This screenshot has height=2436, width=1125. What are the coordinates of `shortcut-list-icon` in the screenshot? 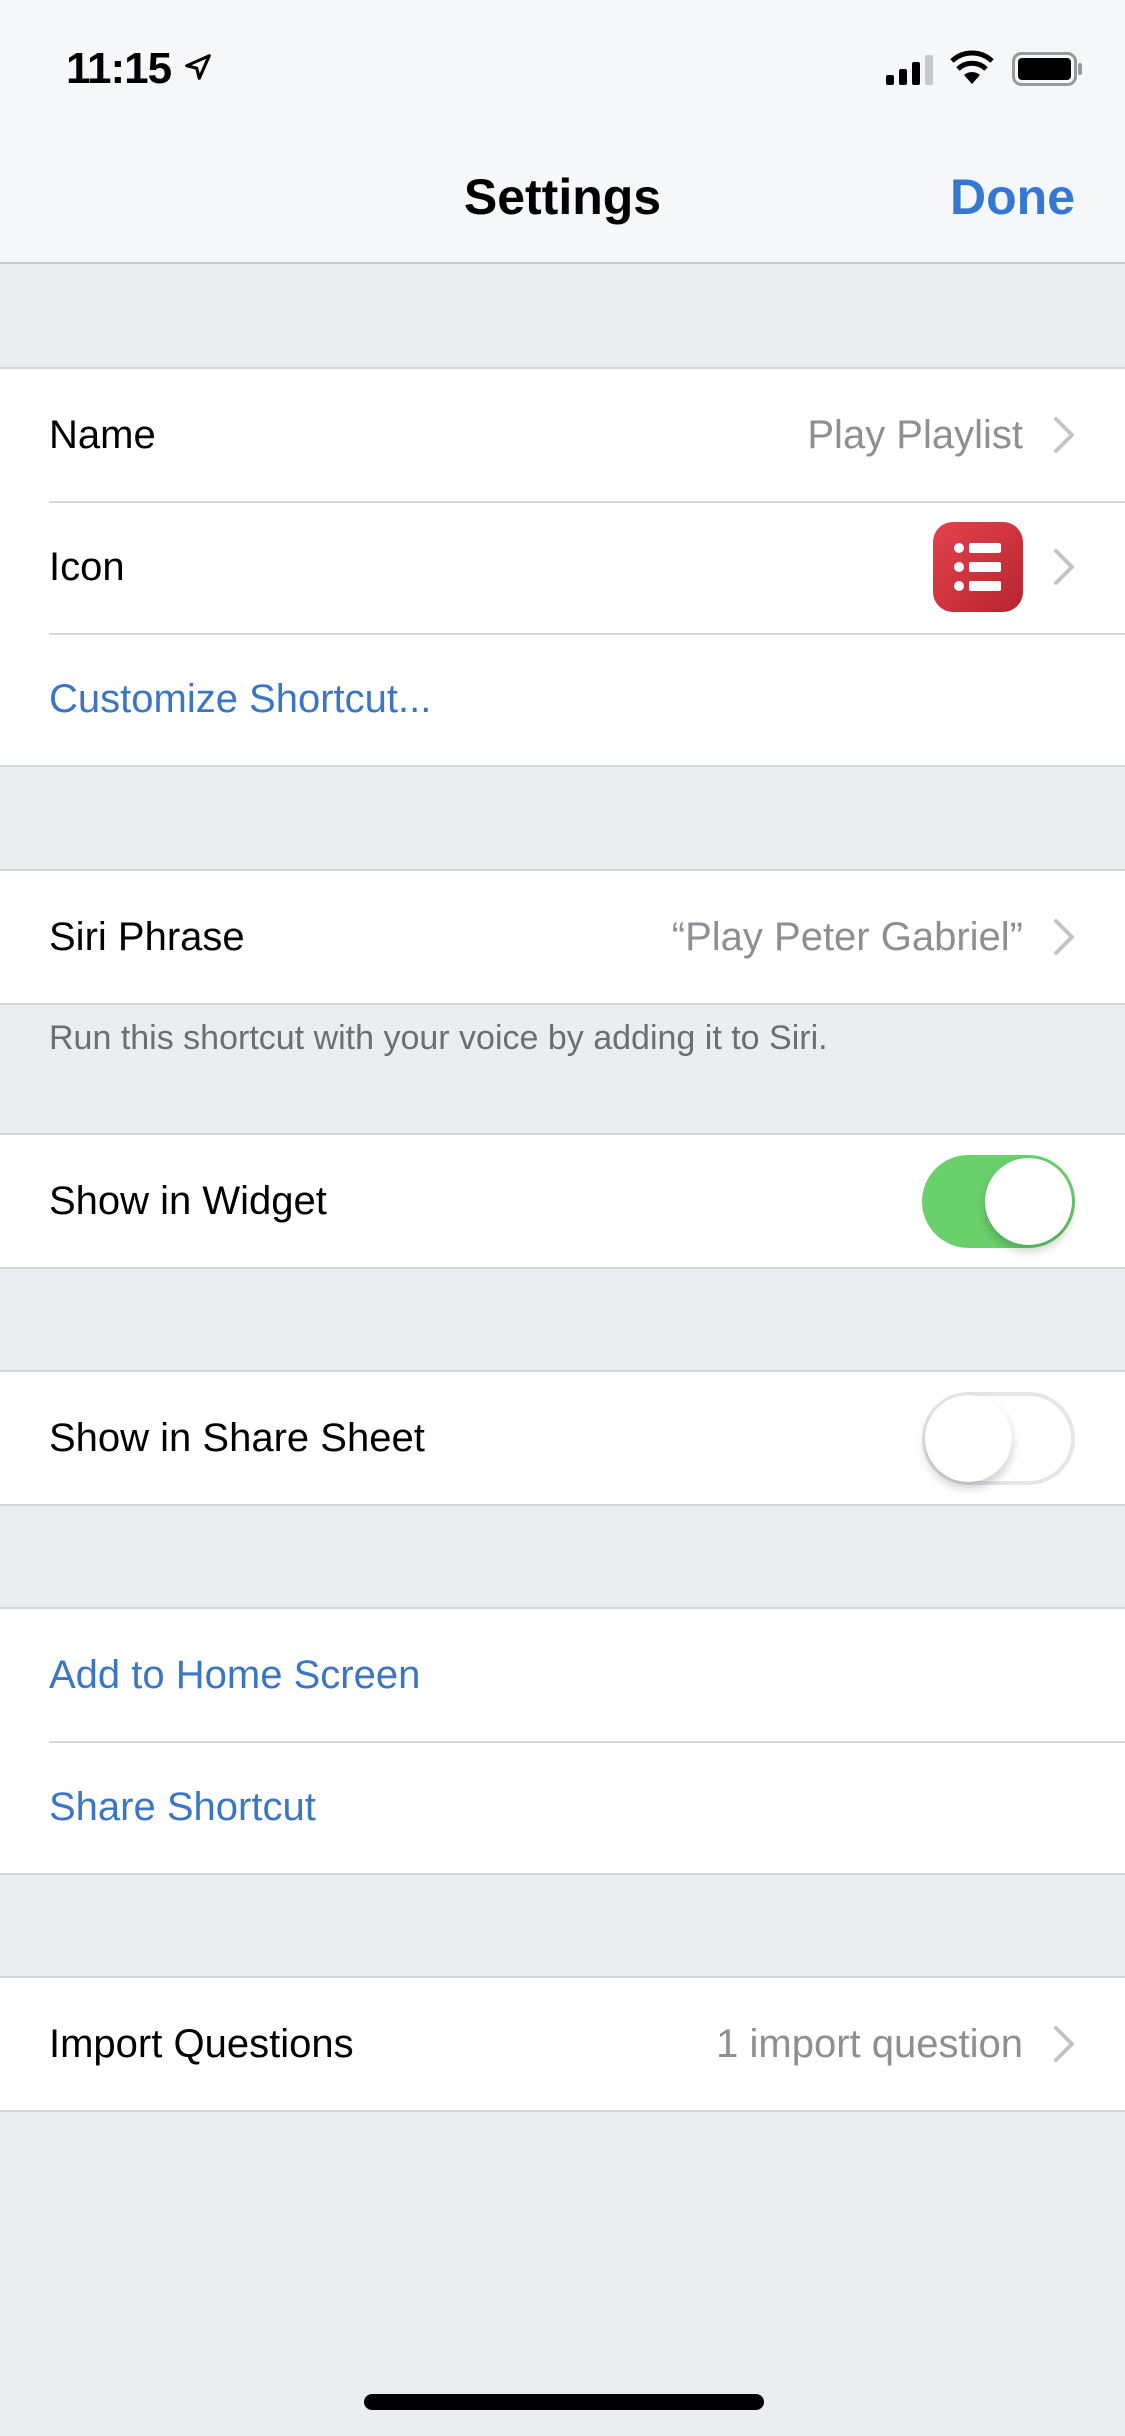 It's located at (978, 567).